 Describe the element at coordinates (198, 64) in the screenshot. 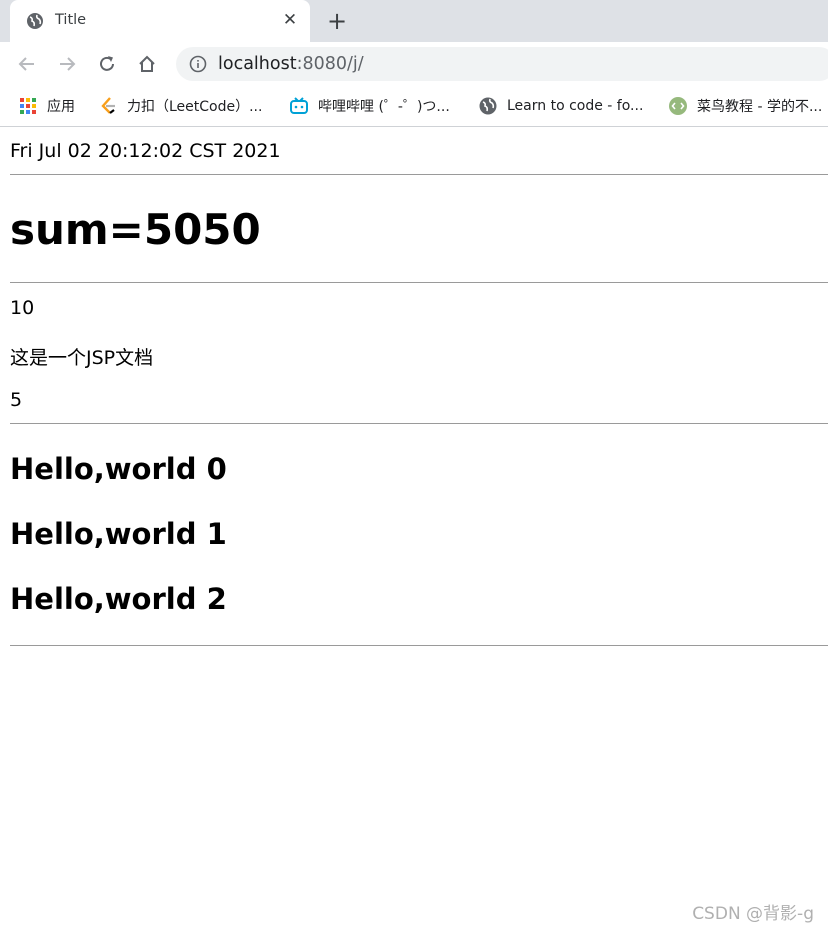

I see `info-icon` at that location.